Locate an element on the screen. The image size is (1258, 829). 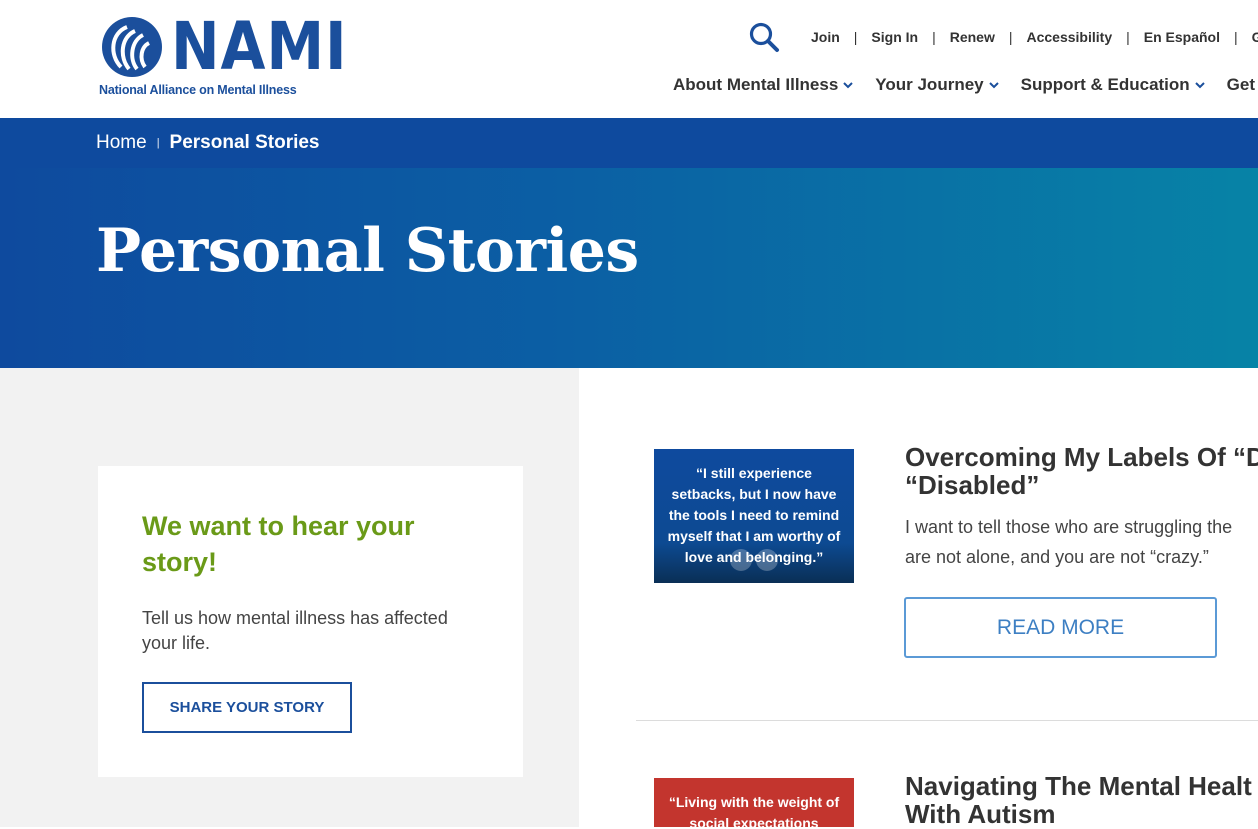
story-title-line: Overcoming My Labels Of “D is located at coordinates (1081, 457).